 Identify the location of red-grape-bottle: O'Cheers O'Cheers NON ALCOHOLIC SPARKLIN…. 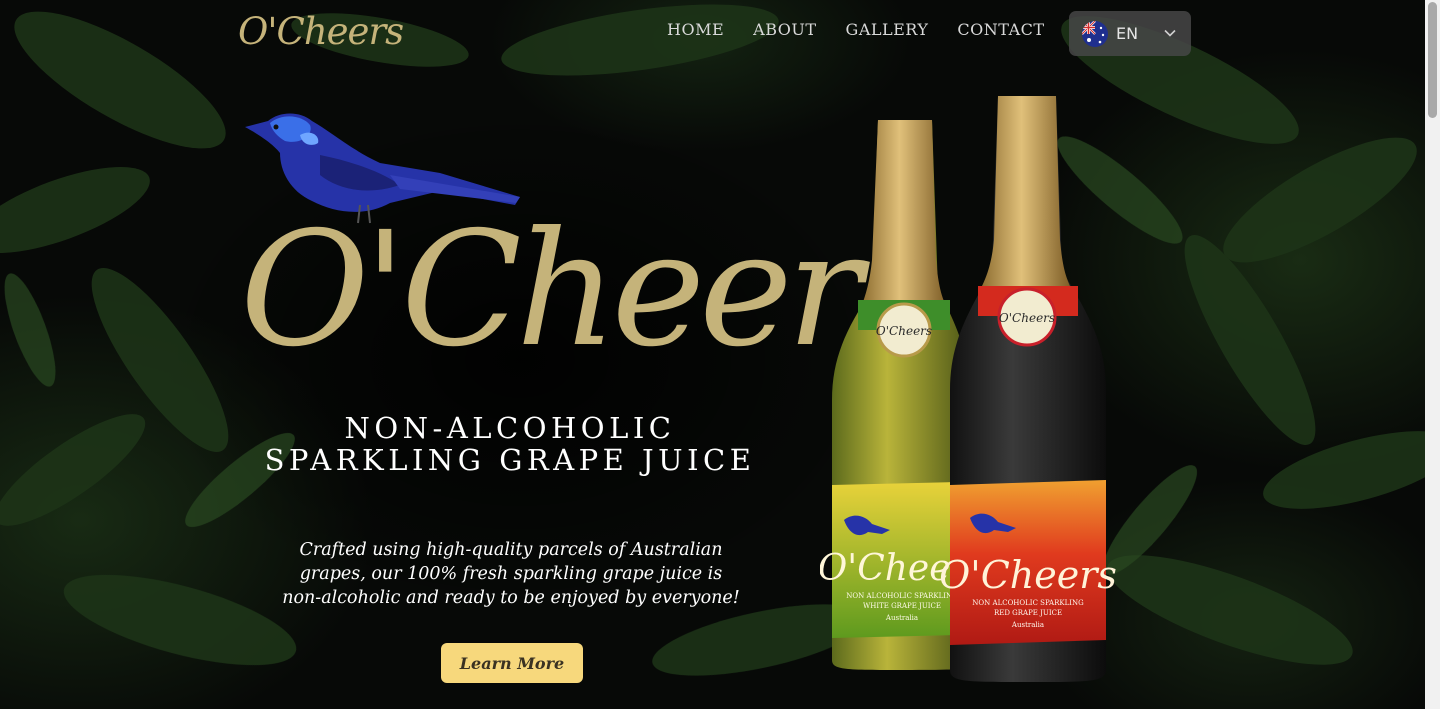
(1028, 389).